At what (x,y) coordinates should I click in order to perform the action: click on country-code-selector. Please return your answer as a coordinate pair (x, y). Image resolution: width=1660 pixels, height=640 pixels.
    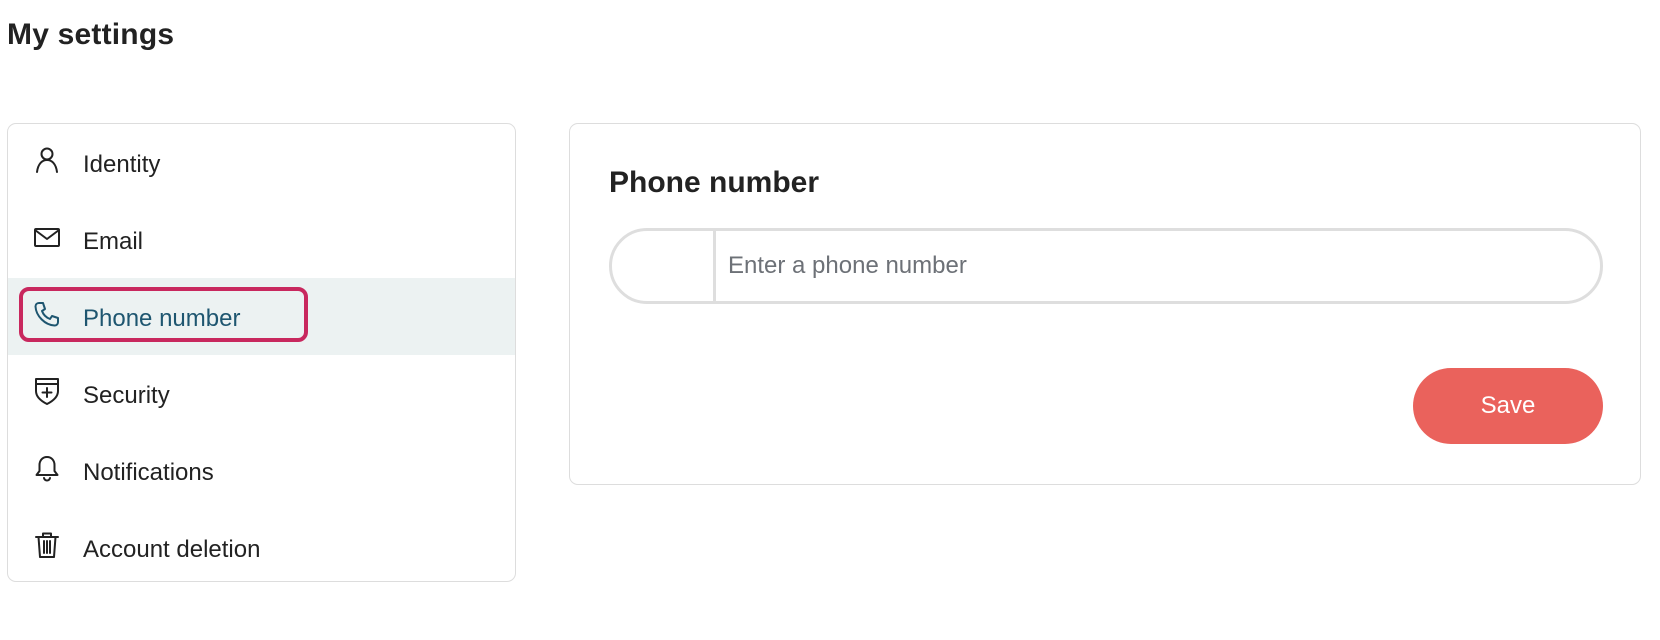
    Looking at the image, I should click on (664, 266).